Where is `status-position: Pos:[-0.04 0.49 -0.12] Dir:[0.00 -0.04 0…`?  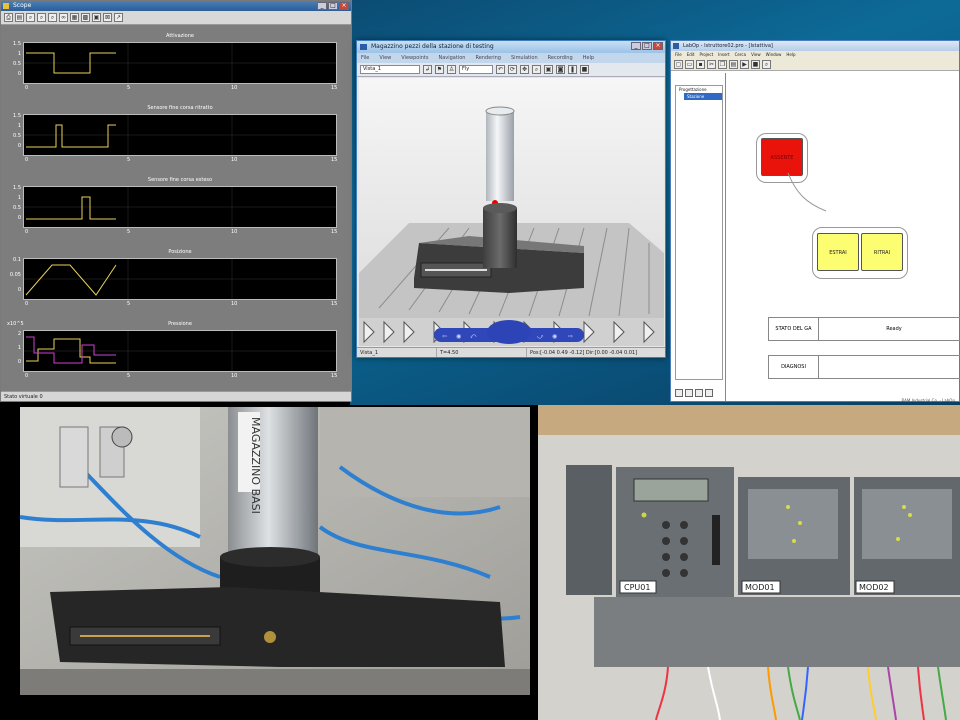
status-position: Pos:[-0.04 0.49 -0.12] Dir:[0.00 -0.04 0… is located at coordinates (584, 353).